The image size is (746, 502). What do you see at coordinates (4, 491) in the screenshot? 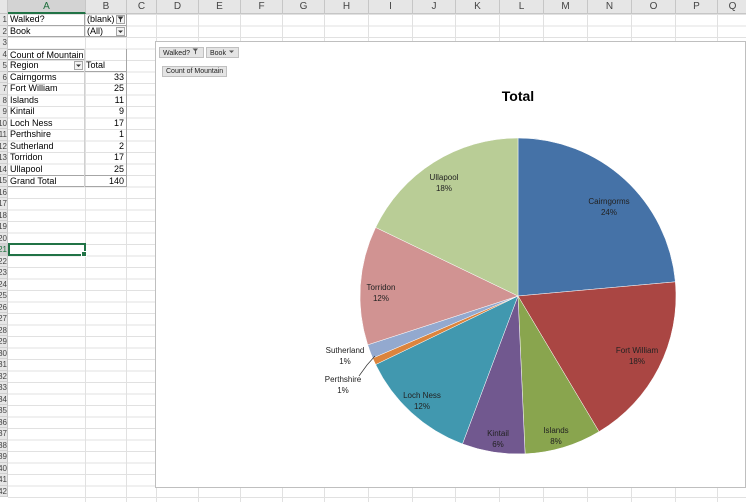
I see `row-header-42: 42` at bounding box center [4, 491].